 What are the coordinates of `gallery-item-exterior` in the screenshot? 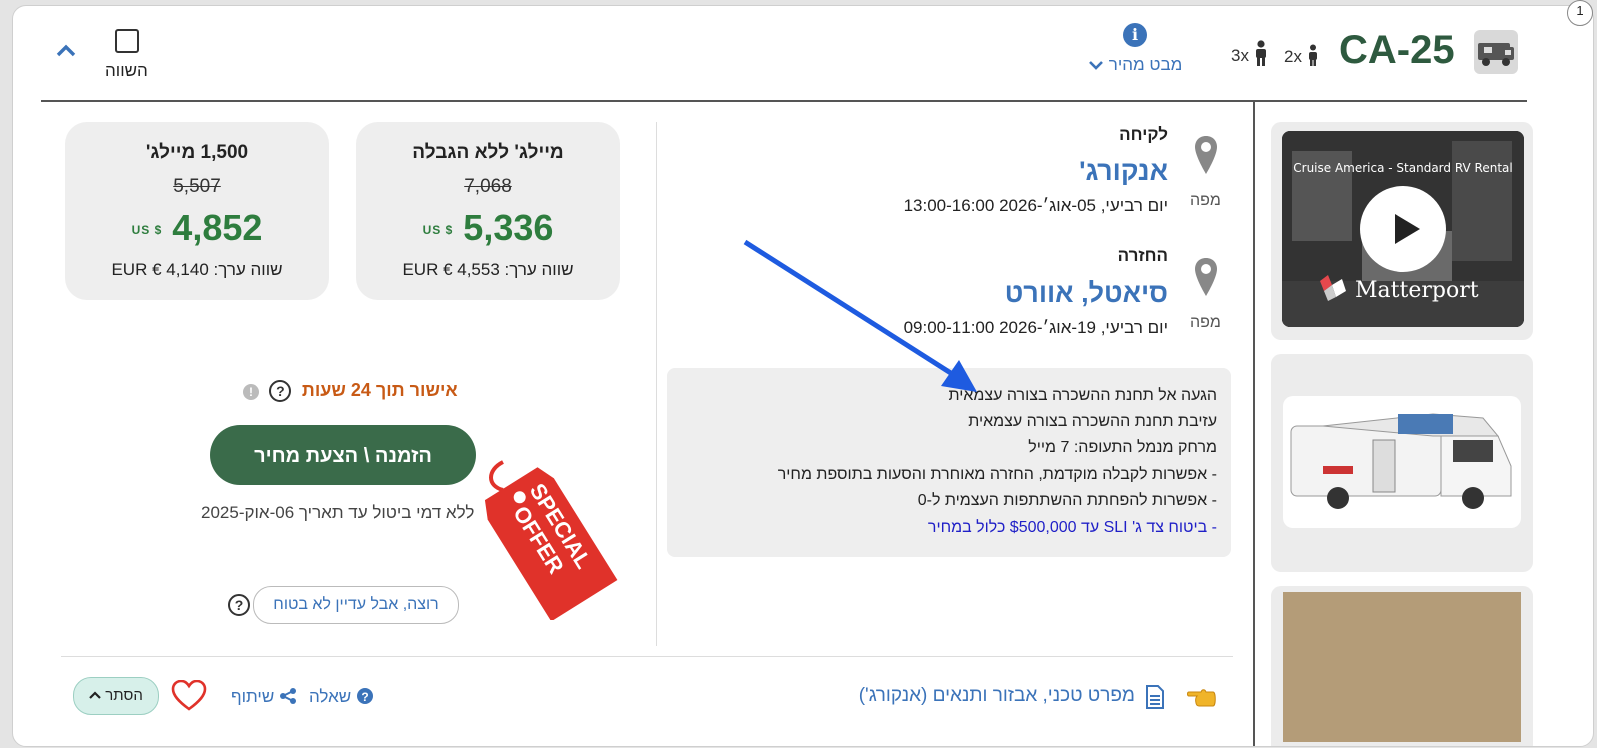 It's located at (1402, 463).